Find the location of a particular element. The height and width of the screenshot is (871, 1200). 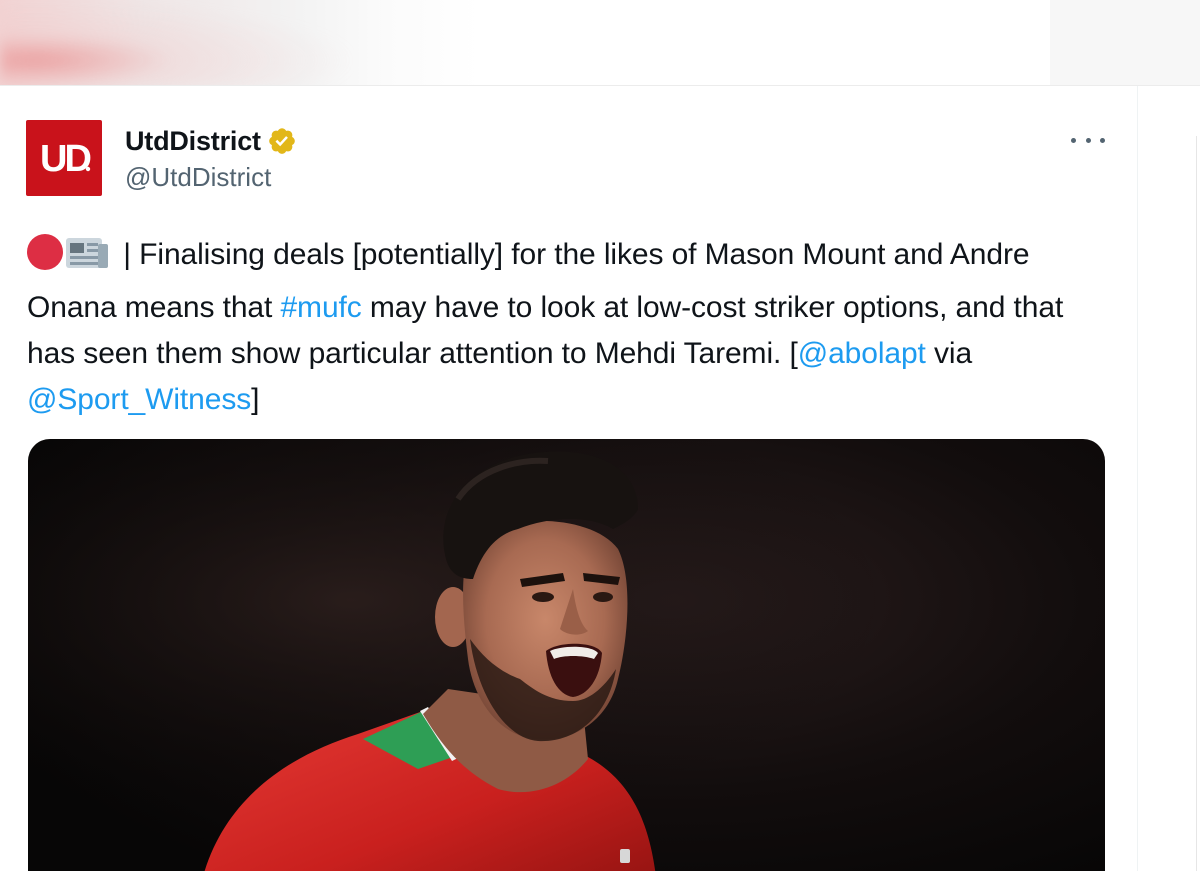

svg-text: UD is located at coordinates (65, 159).